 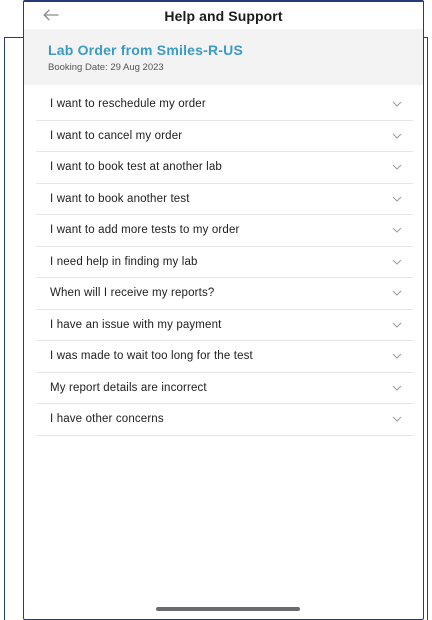 I want to click on issue-item-payment: I have an issue with my payment, so click(x=224, y=325).